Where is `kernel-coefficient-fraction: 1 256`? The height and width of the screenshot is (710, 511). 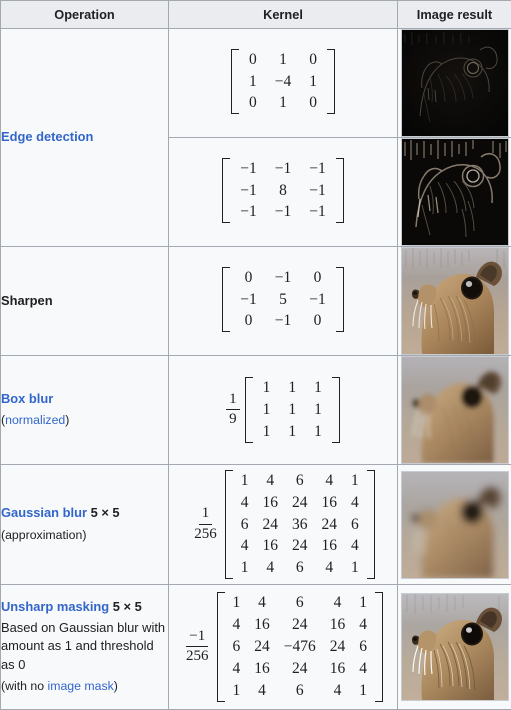 kernel-coefficient-fraction: 1 256 is located at coordinates (205, 524).